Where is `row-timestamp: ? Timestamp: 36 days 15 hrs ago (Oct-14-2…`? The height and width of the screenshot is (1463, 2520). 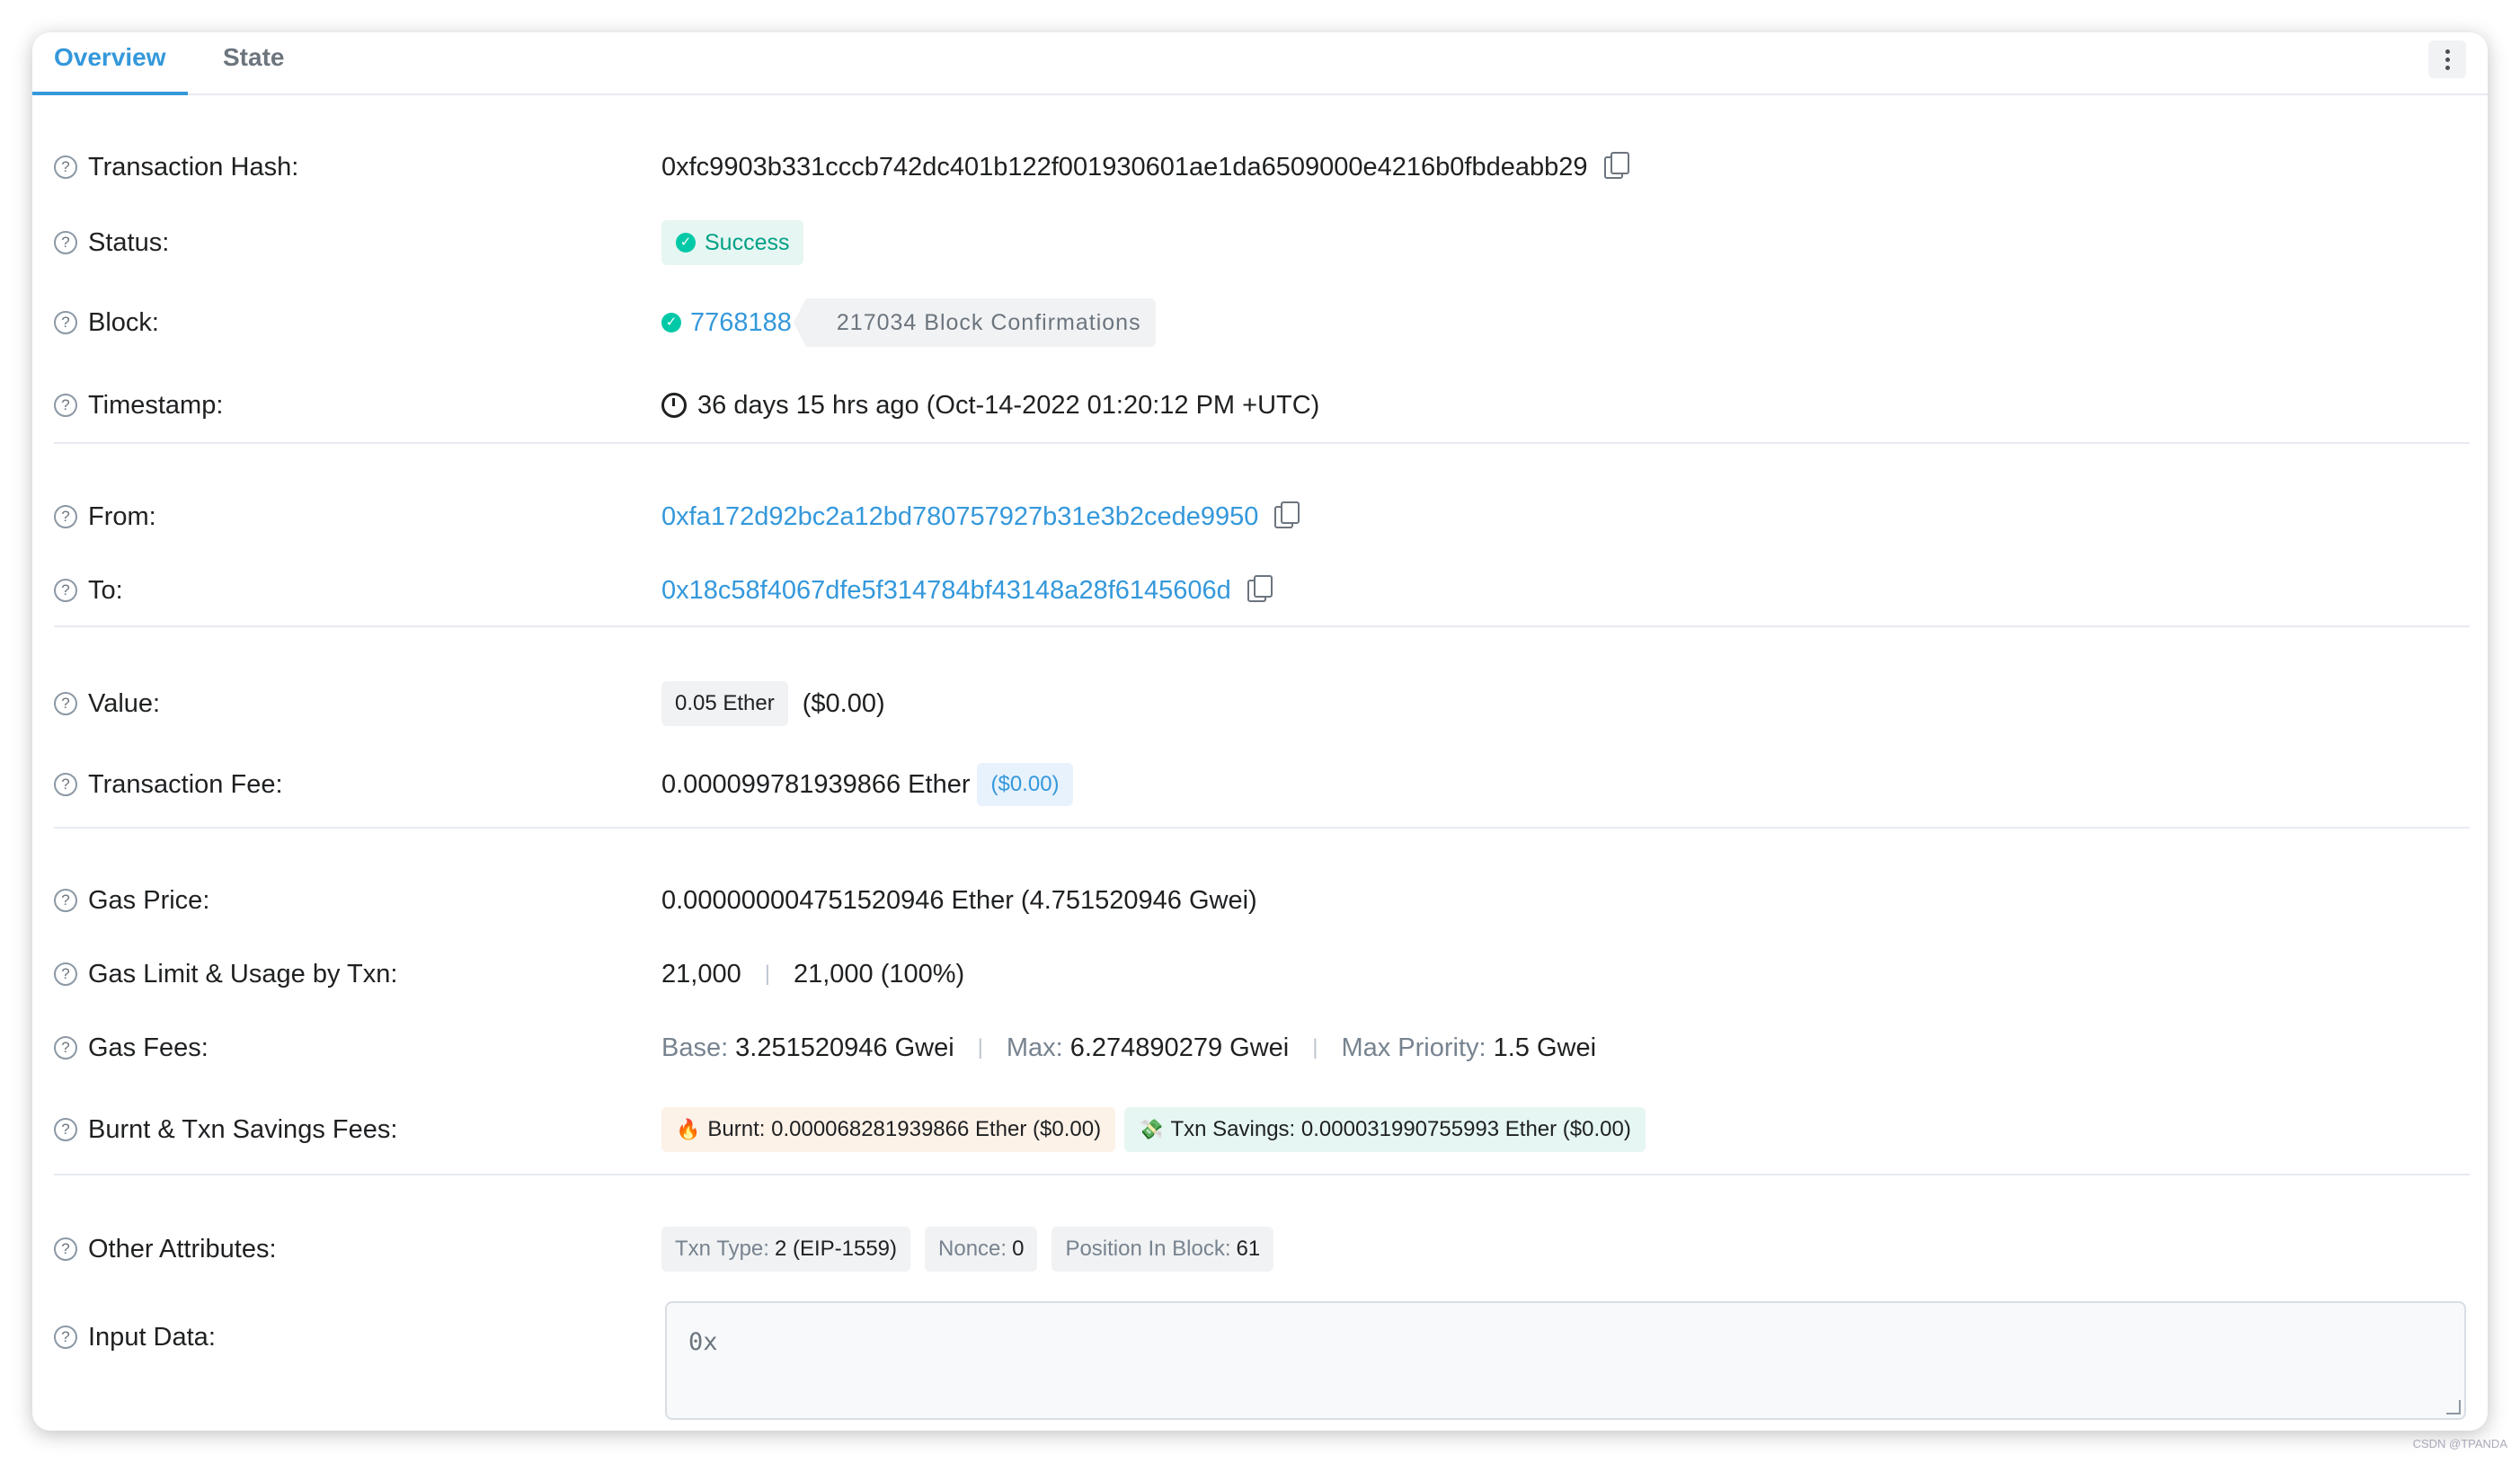
row-timestamp: ? Timestamp: 36 days 15 hrs ago (Oct-14-2… is located at coordinates (686, 405).